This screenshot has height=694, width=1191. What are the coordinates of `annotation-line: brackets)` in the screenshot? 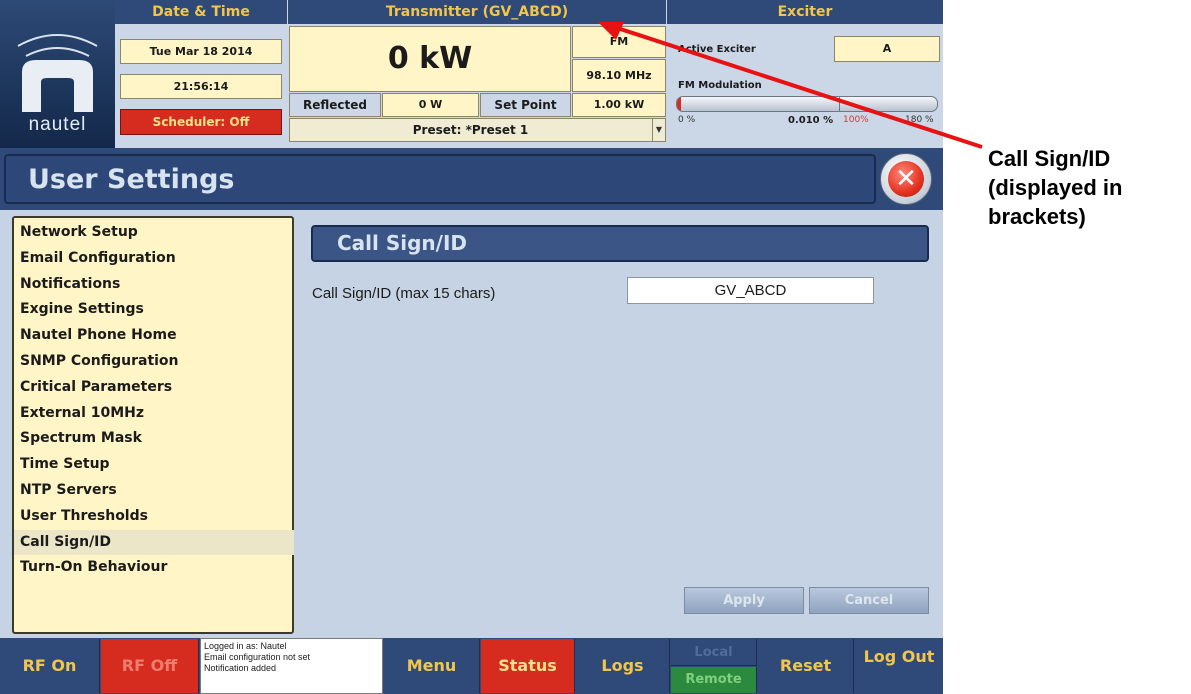 It's located at (1037, 216).